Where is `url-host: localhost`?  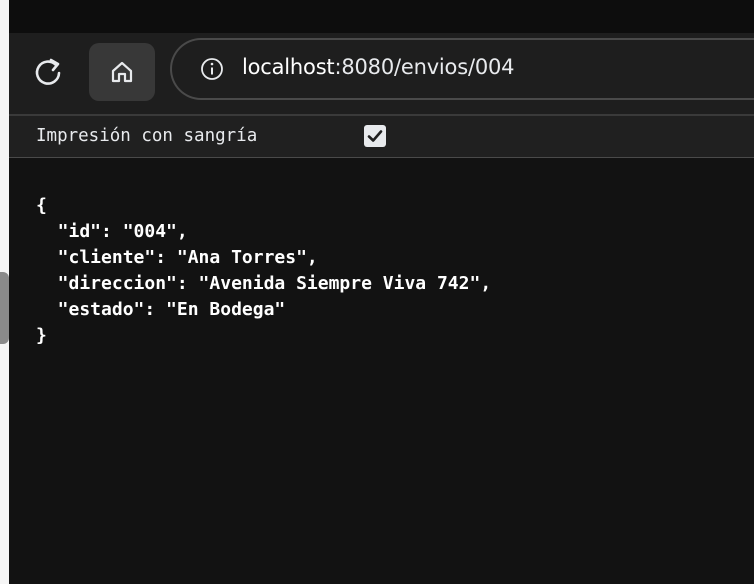
url-host: localhost is located at coordinates (288, 67).